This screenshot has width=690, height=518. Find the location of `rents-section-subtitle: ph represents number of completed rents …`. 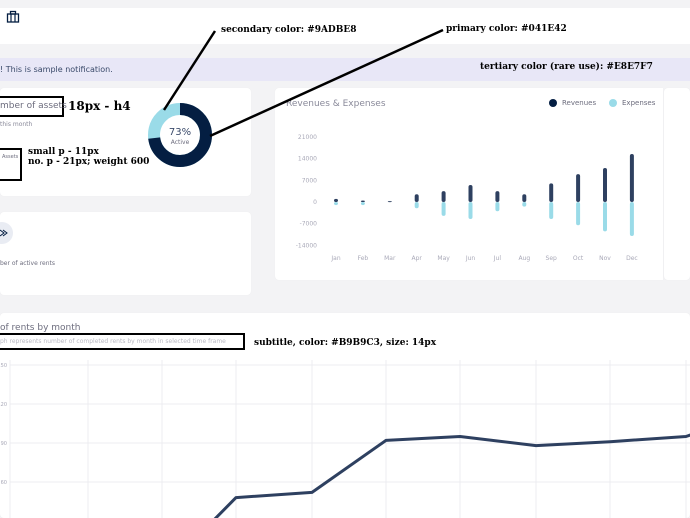

rents-section-subtitle: ph represents number of completed rents … is located at coordinates (113, 341).